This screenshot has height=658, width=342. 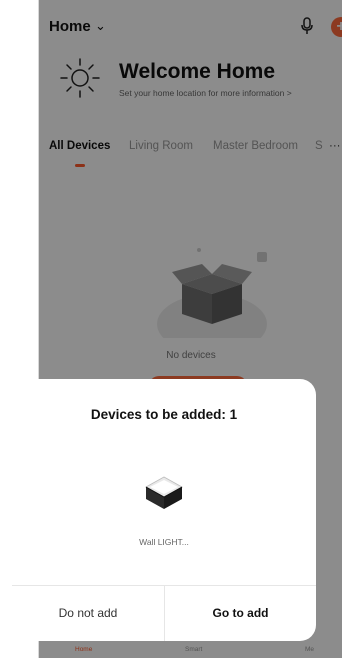 What do you see at coordinates (88, 613) in the screenshot?
I see `do-not-add-button: Do not add` at bounding box center [88, 613].